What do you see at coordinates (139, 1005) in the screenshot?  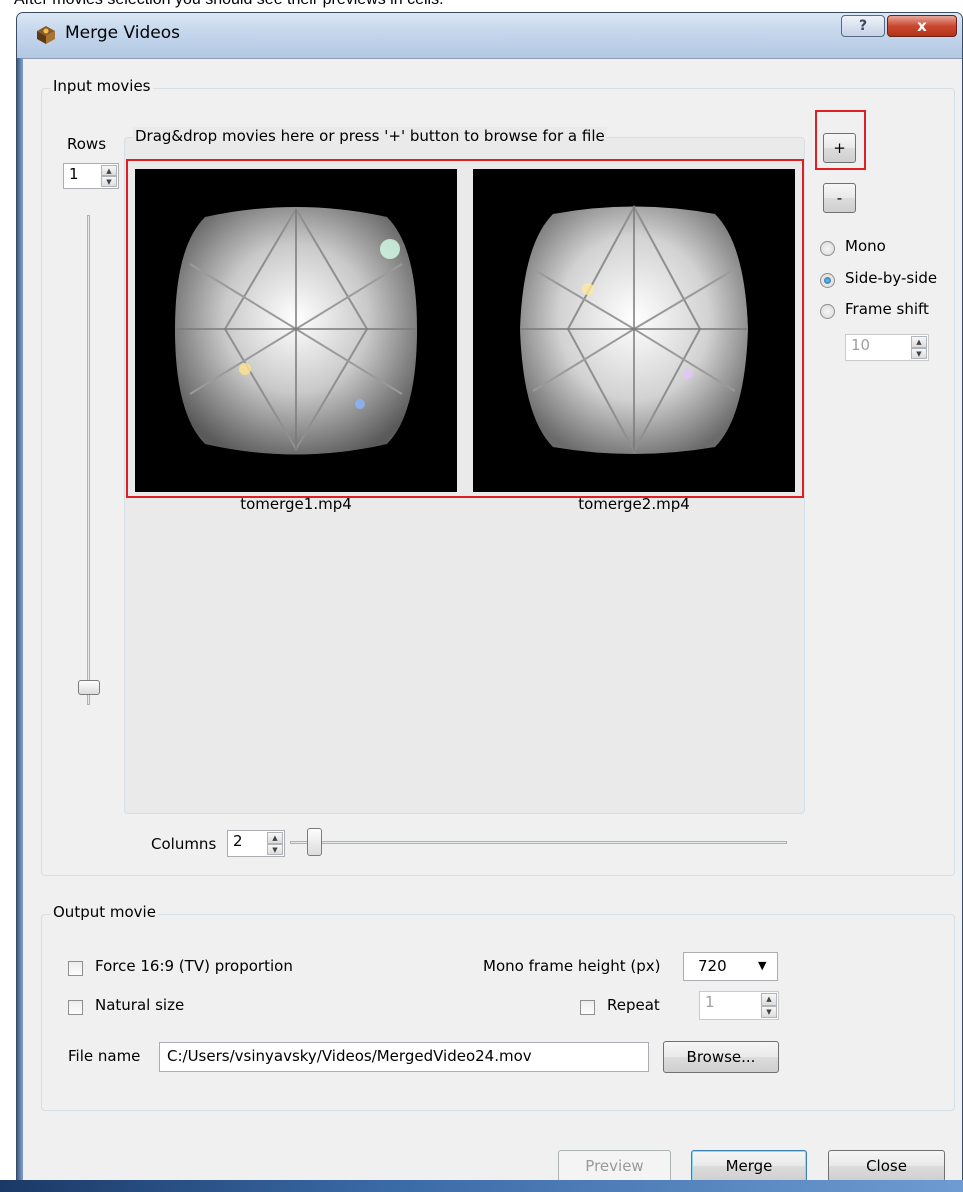 I see `natural-size-label: Natural size` at bounding box center [139, 1005].